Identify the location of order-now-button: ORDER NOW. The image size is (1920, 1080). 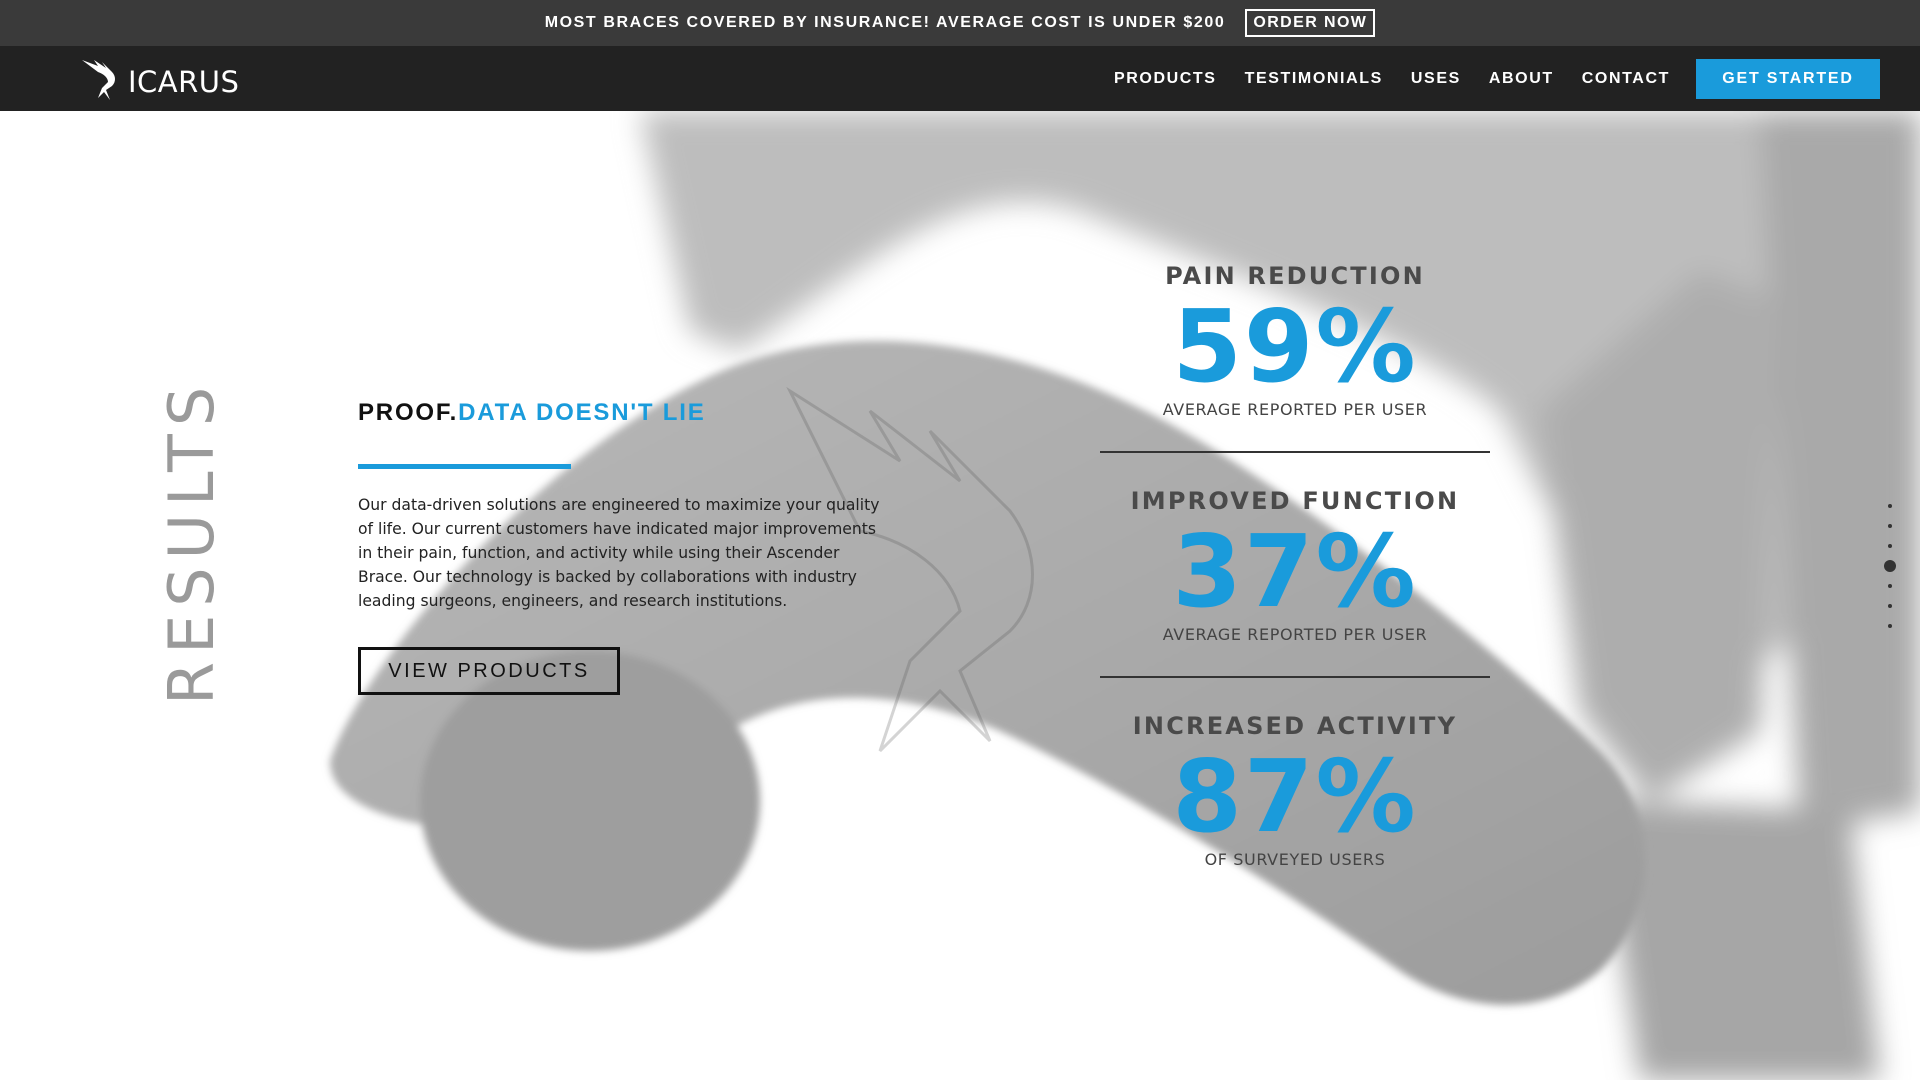
(1310, 23).